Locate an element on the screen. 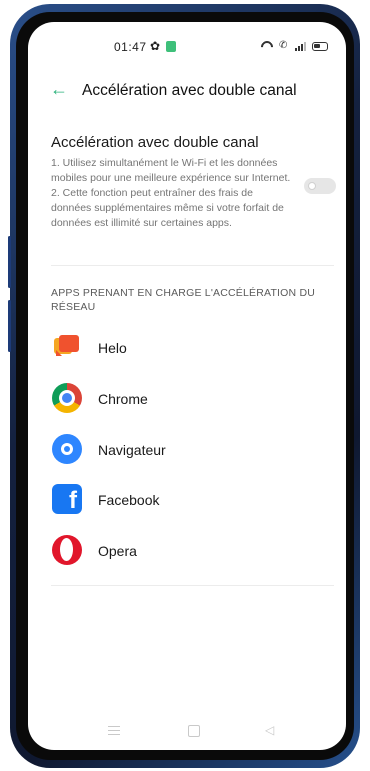 The height and width of the screenshot is (771, 370). app-label: Helo is located at coordinates (112, 348).